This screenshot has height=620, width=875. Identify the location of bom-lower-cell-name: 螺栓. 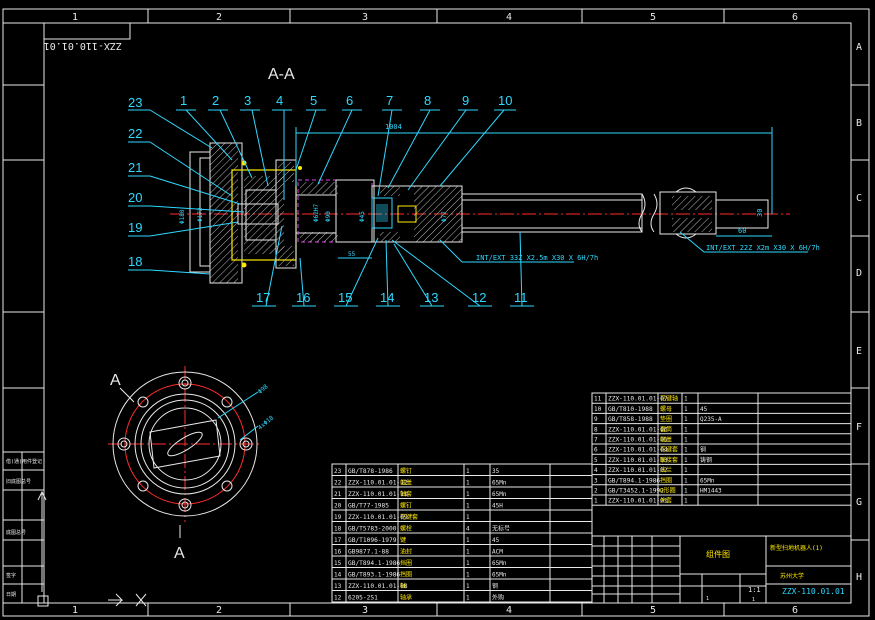
(406, 529).